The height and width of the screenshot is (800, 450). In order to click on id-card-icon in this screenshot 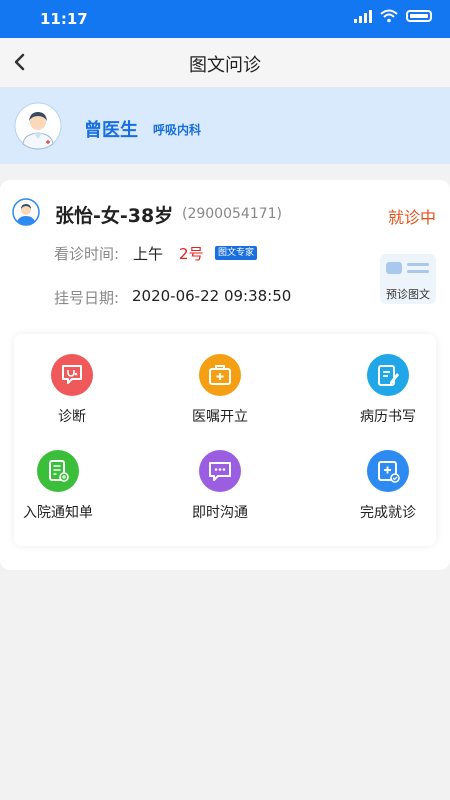, I will do `click(407, 268)`.